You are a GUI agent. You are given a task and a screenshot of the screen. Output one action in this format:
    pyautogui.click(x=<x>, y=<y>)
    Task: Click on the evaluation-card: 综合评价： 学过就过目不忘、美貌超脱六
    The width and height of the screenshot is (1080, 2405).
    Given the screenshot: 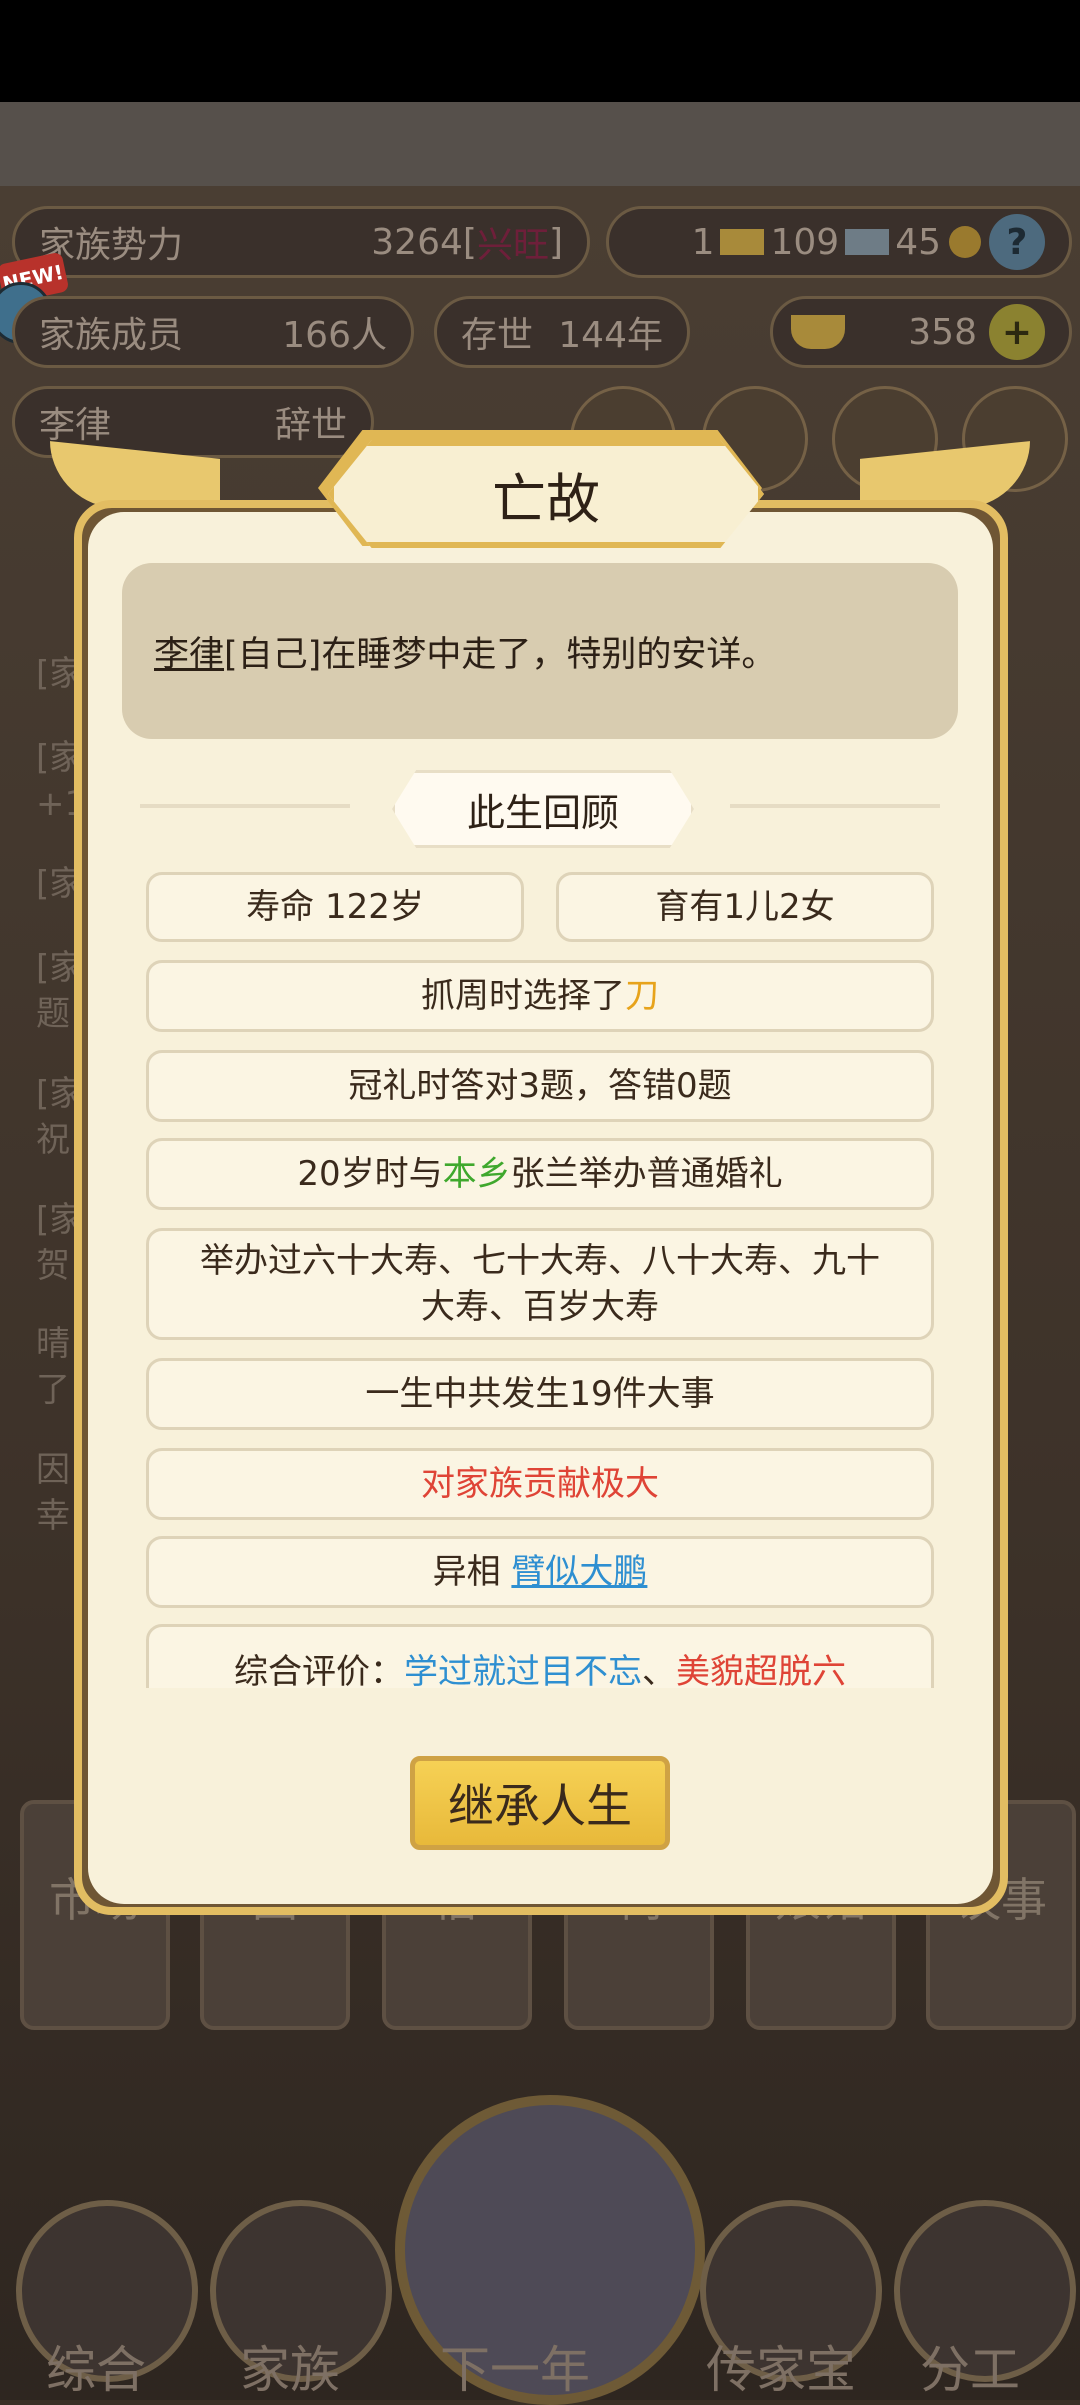 What is the action you would take?
    pyautogui.click(x=540, y=1656)
    